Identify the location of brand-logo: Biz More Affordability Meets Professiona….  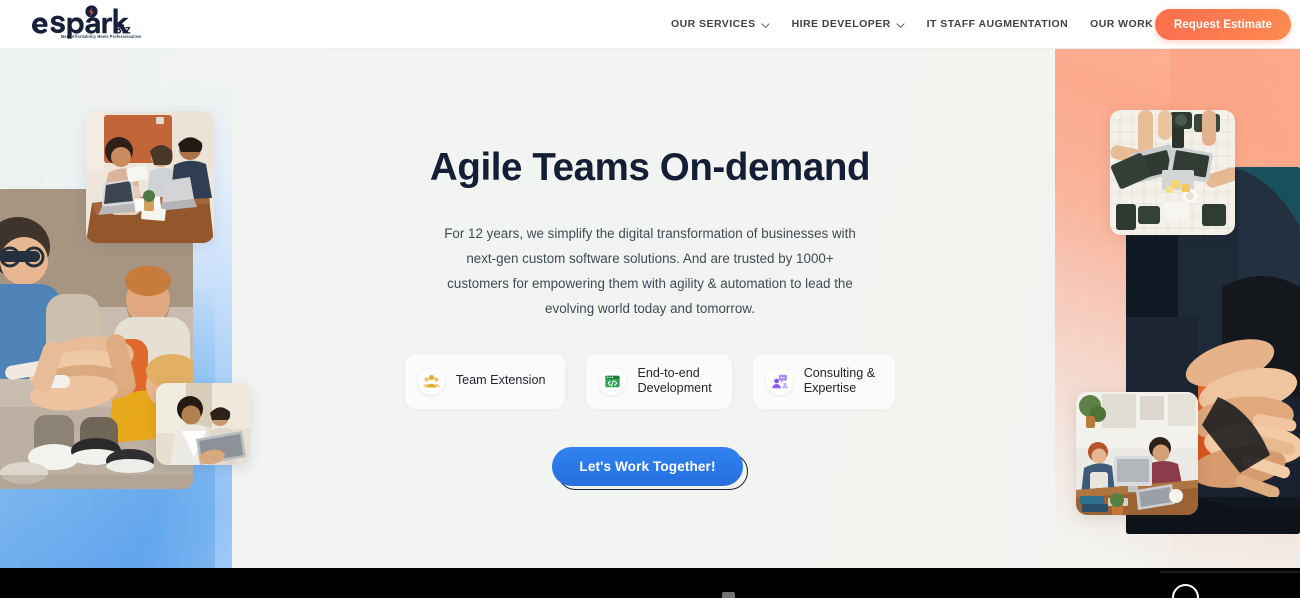
(85, 24).